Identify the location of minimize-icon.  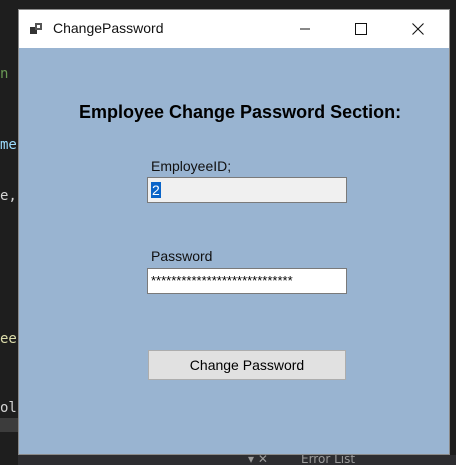
(305, 29).